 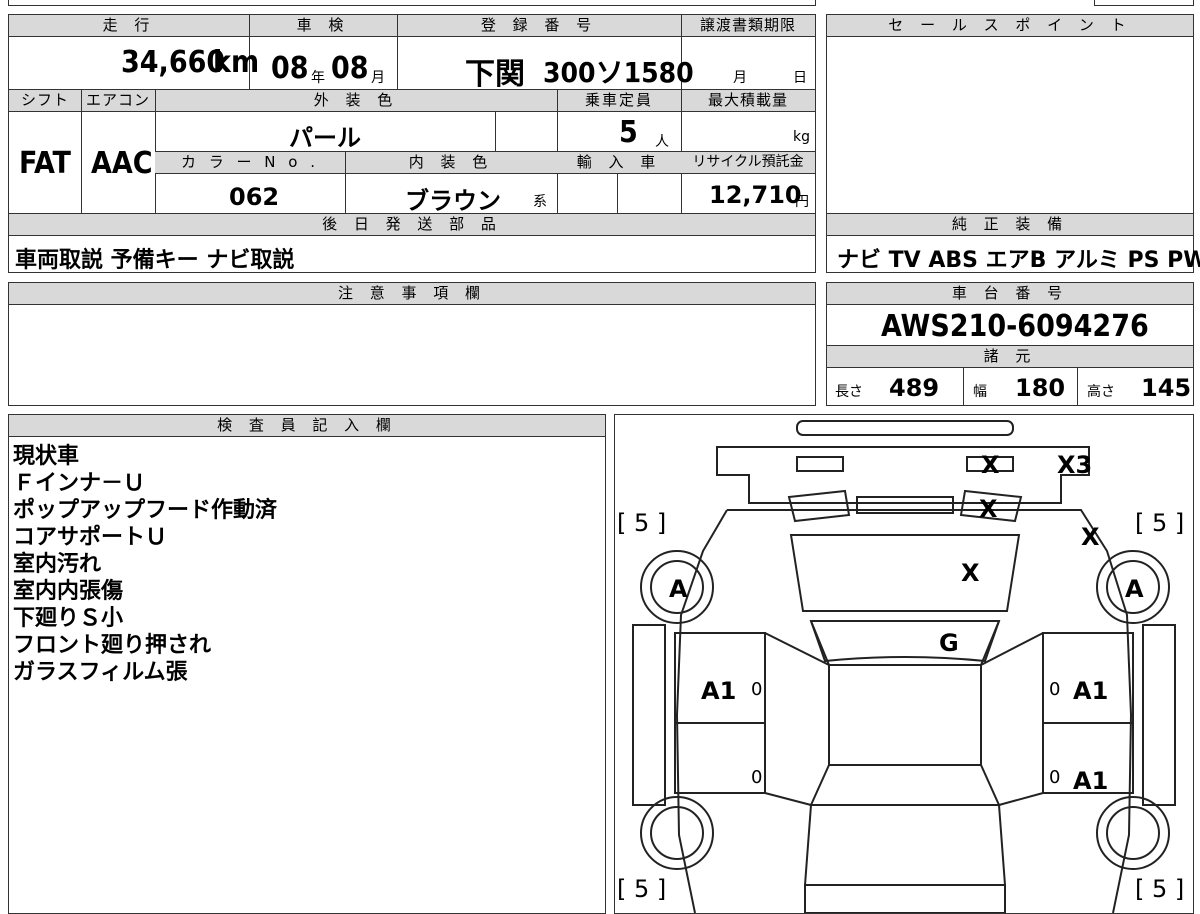 What do you see at coordinates (618, 72) in the screenshot?
I see `registration-number: 300ソ1580` at bounding box center [618, 72].